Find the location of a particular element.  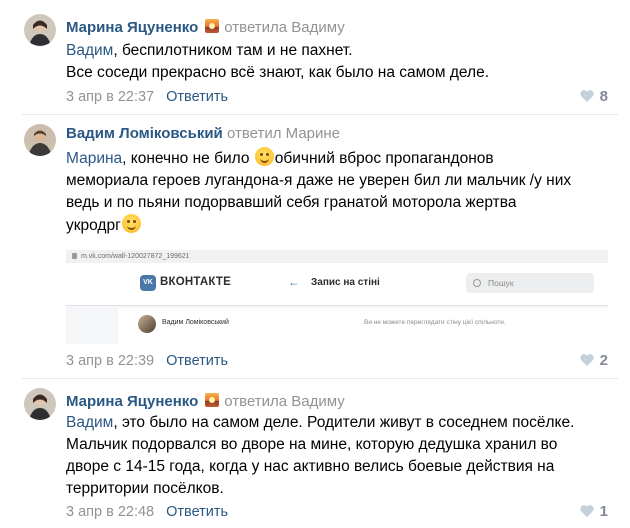

screenshot-user: Вадим Ломіковський is located at coordinates (195, 322).